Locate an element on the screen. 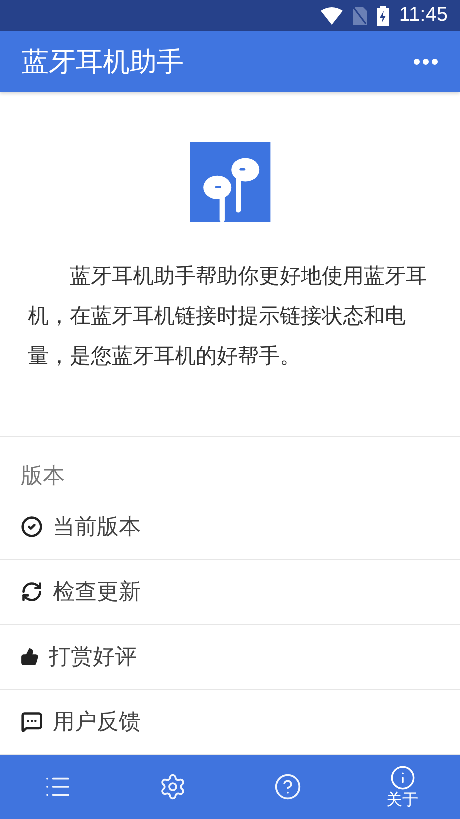 The width and height of the screenshot is (460, 819). wifi-icon is located at coordinates (332, 15).